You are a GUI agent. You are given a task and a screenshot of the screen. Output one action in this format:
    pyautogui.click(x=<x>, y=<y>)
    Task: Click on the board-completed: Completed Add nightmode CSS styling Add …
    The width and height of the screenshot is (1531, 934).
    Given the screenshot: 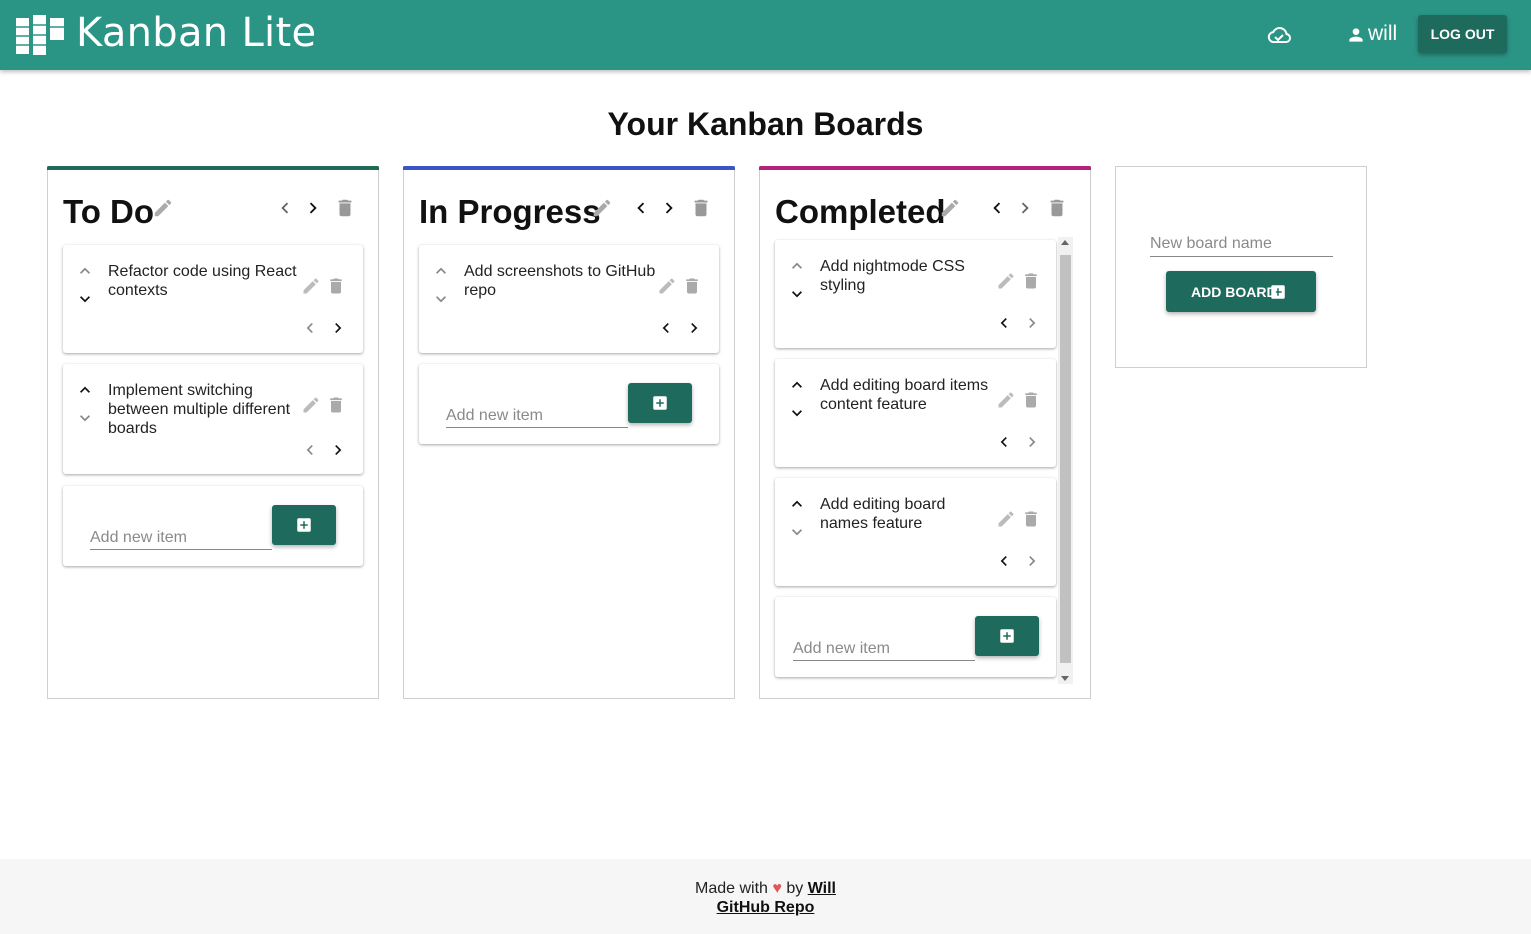 What is the action you would take?
    pyautogui.click(x=925, y=432)
    